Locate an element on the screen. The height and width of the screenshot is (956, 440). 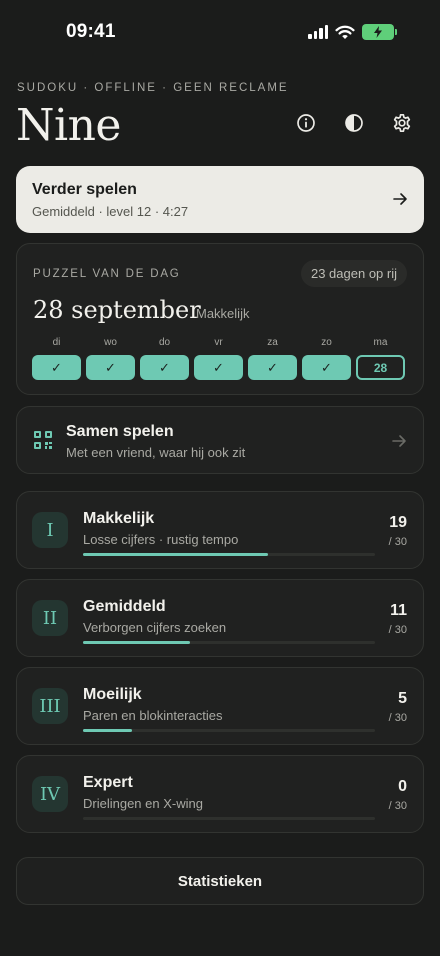
level-numeral-badge: IV is located at coordinates (50, 794).